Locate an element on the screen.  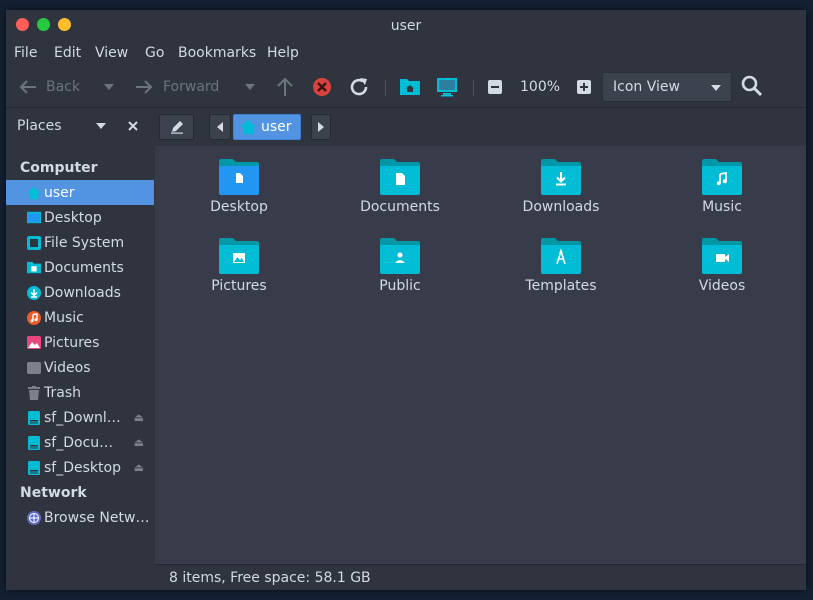
arrow-left-icon is located at coordinates (27, 87).